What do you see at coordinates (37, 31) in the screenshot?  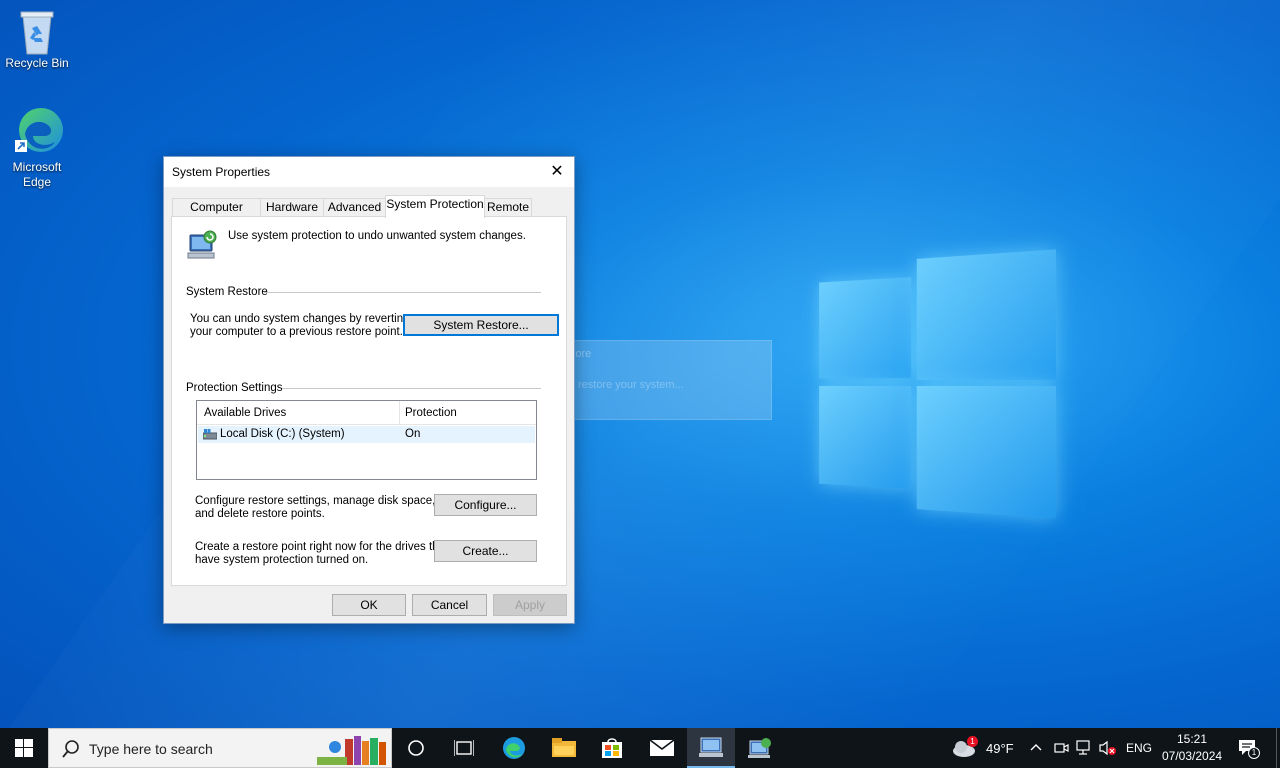 I see `recycle-bin-icon` at bounding box center [37, 31].